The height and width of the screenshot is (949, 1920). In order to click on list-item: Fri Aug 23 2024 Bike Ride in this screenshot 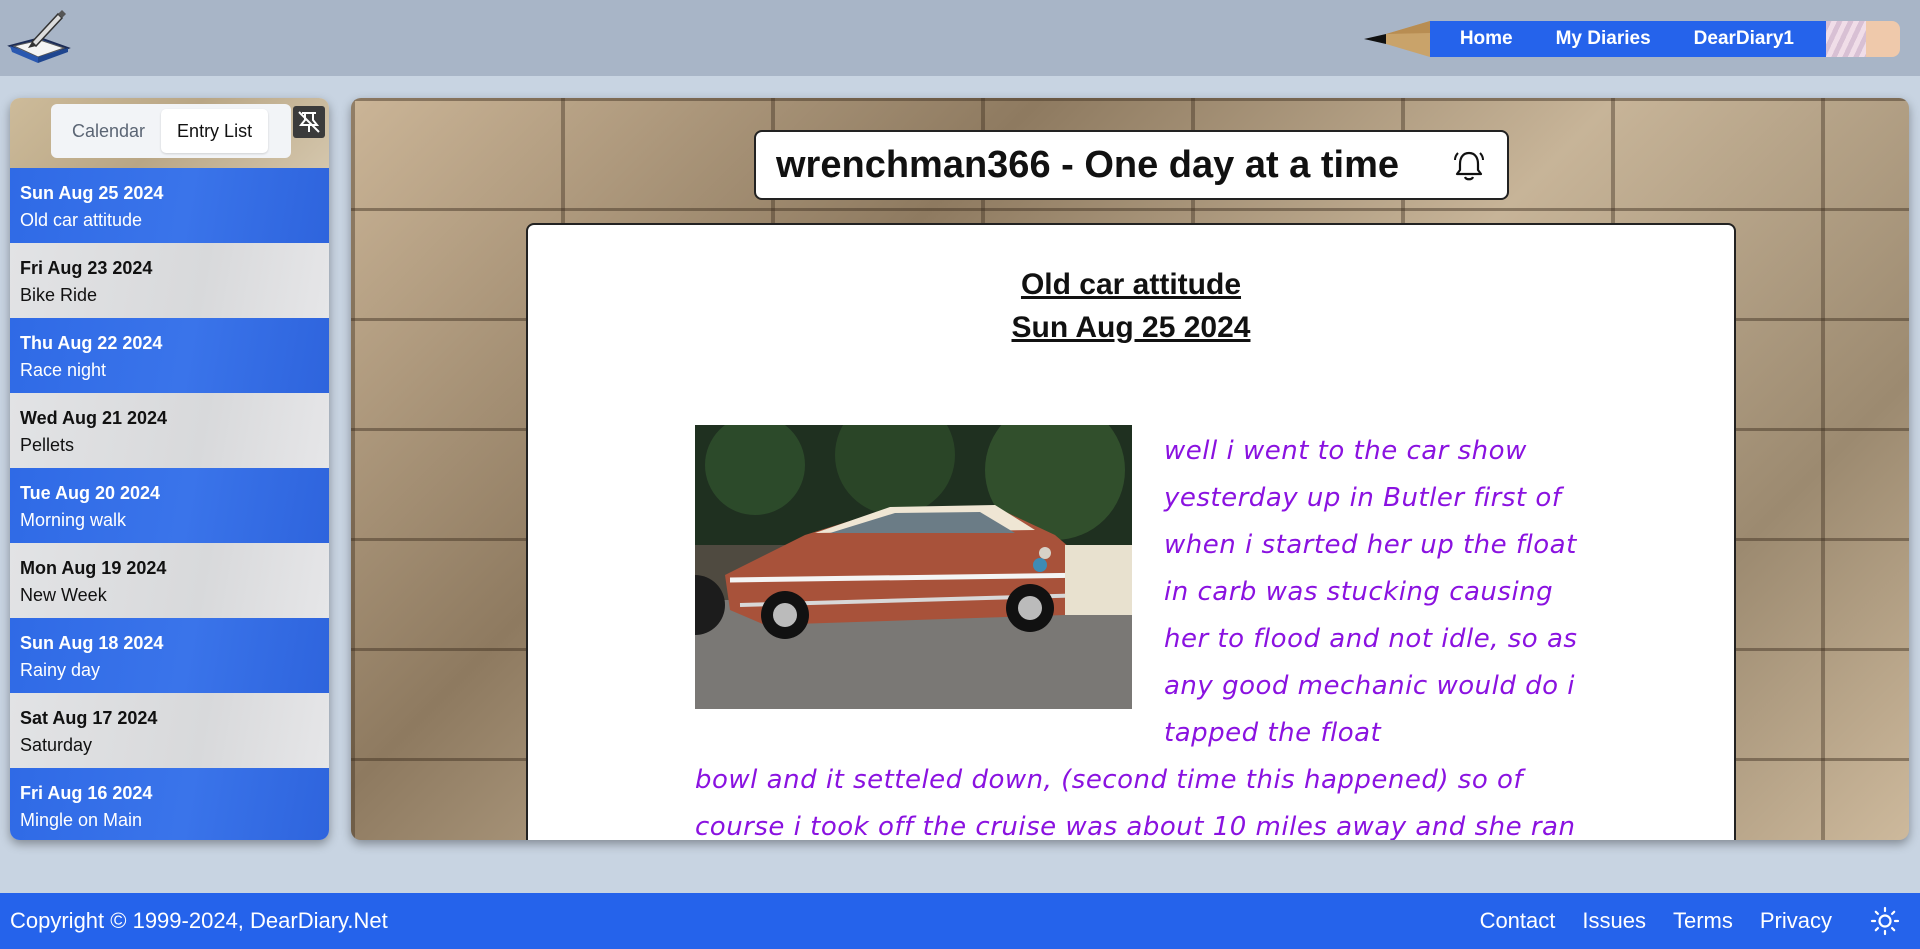, I will do `click(169, 280)`.